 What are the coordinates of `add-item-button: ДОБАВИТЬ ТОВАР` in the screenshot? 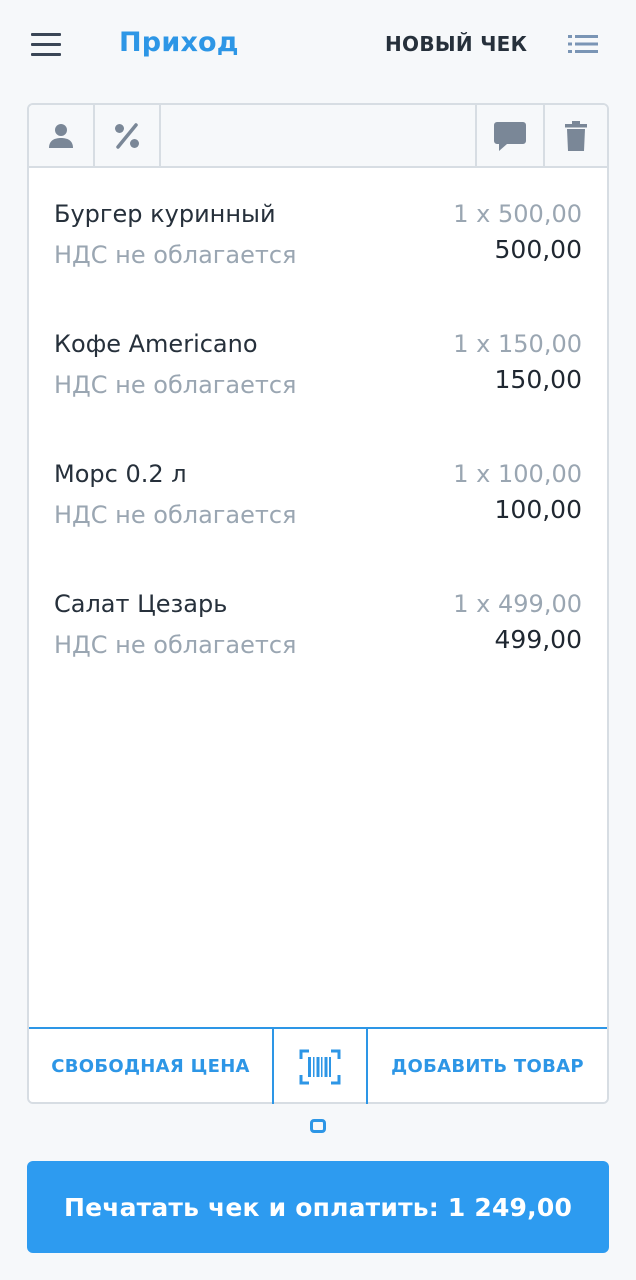 It's located at (487, 1066).